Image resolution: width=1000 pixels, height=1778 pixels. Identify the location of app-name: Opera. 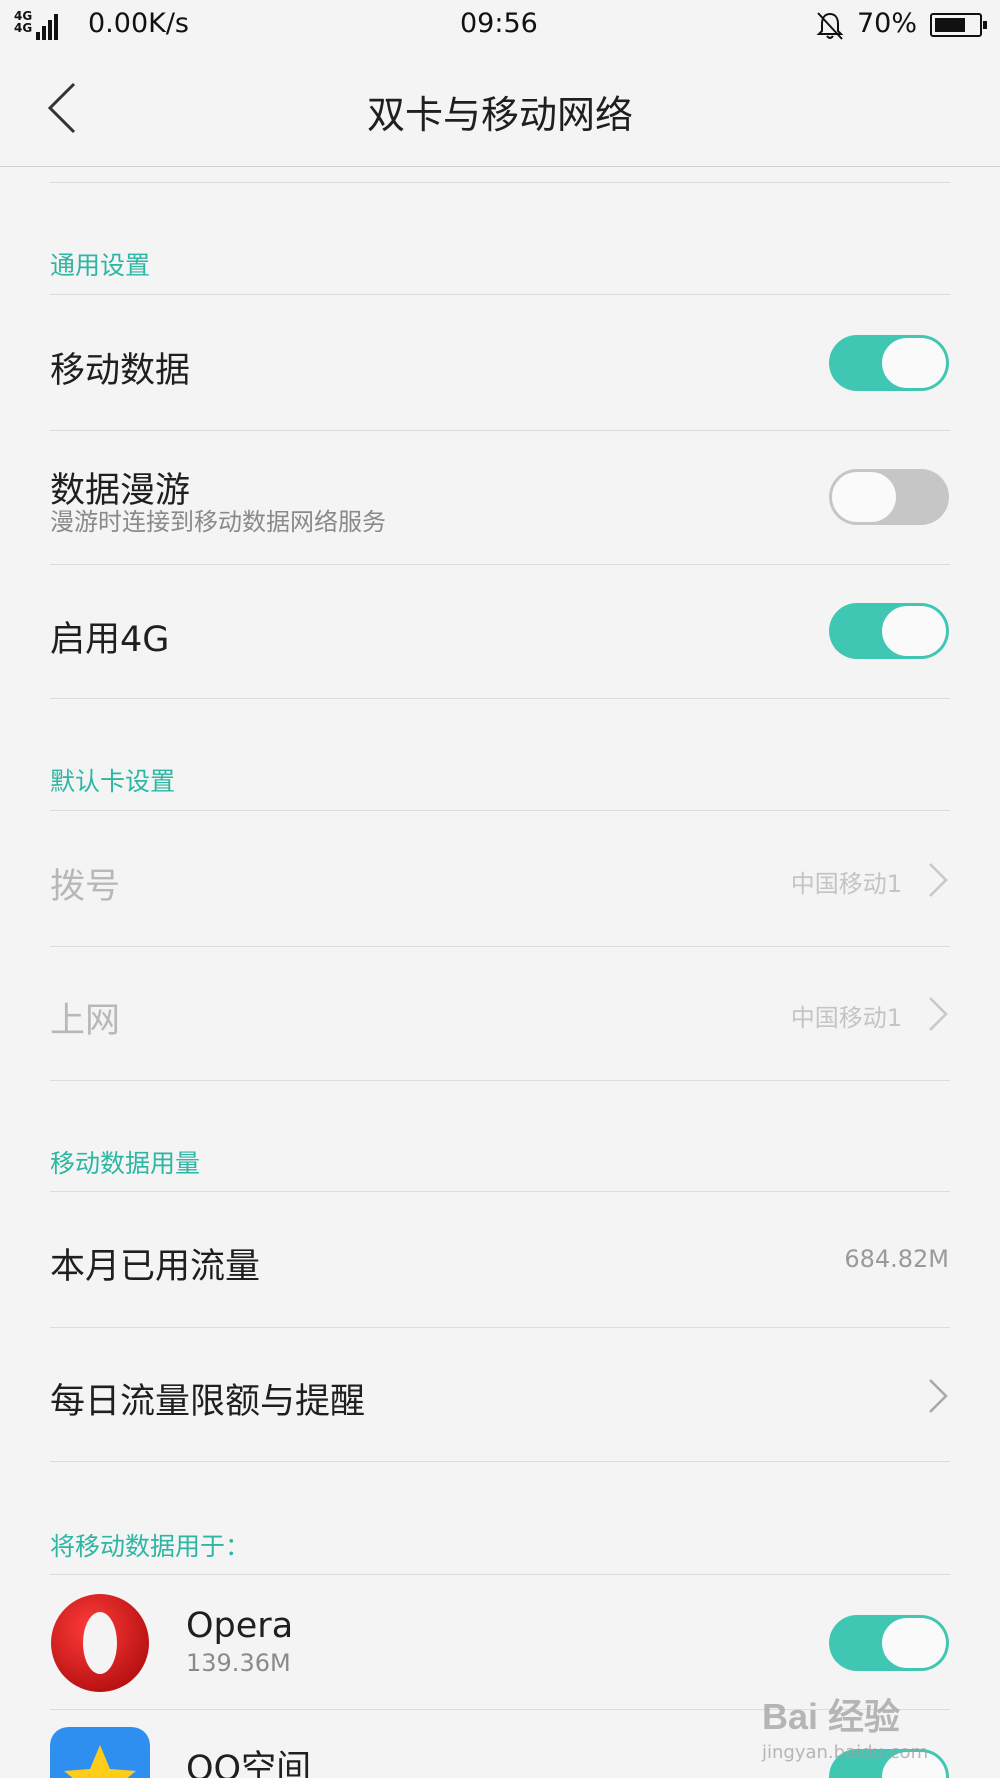
(240, 1626).